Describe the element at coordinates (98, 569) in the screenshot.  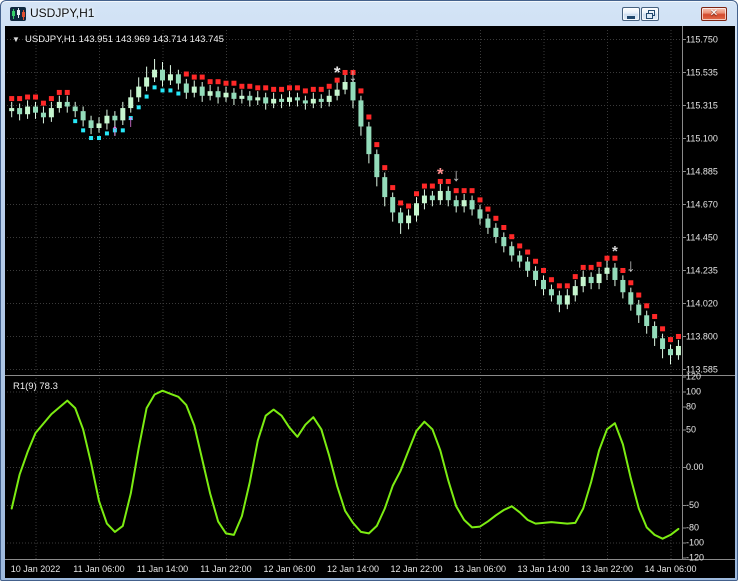
I see `time-axis-label: 11 Jan 06:00` at that location.